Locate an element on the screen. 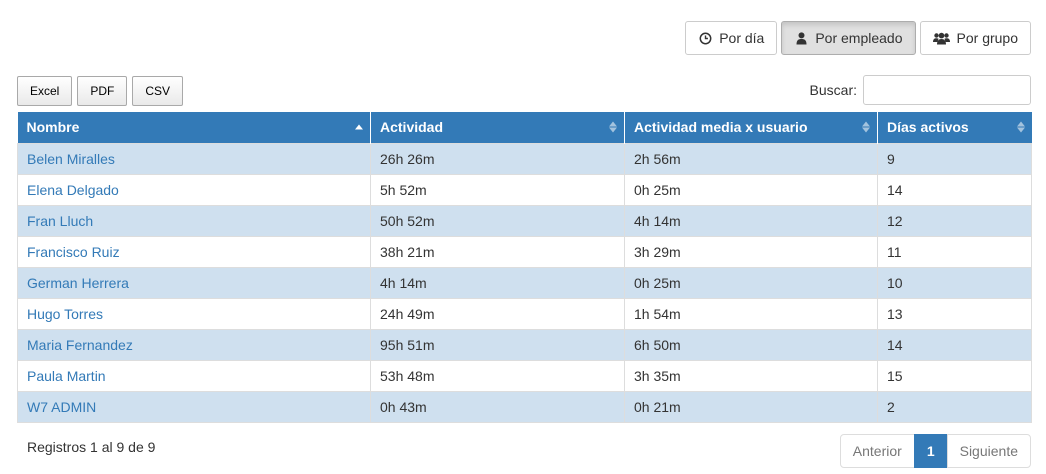  header-label: Actividad media x usuario is located at coordinates (721, 127).